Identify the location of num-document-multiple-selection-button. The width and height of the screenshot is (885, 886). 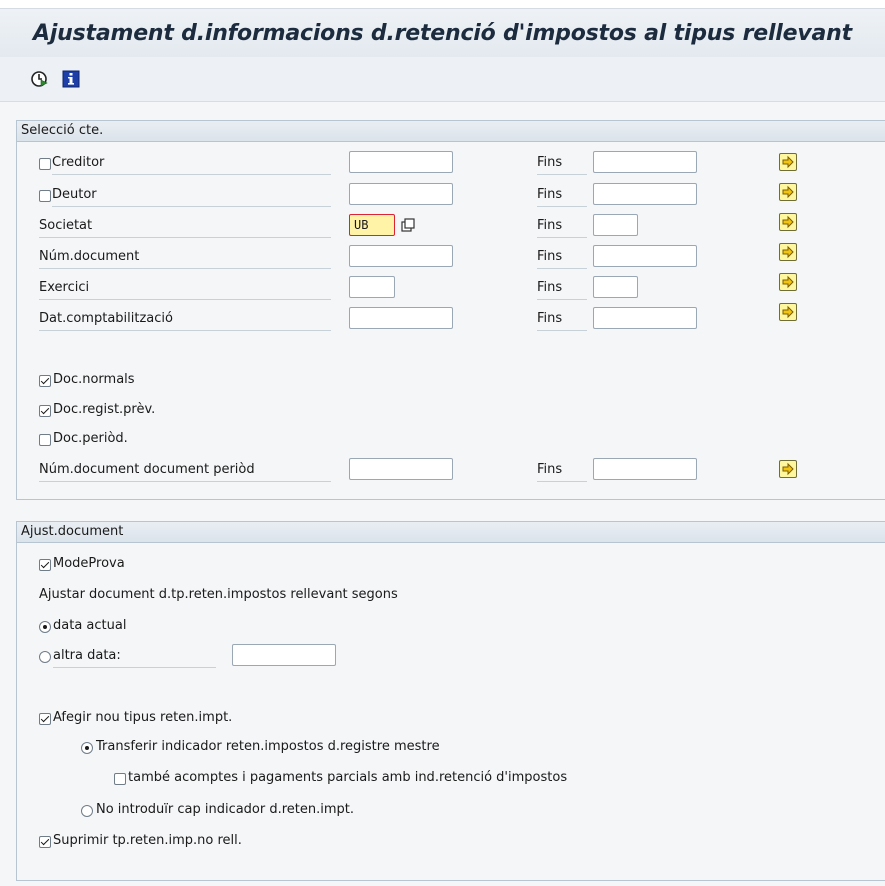
(788, 252).